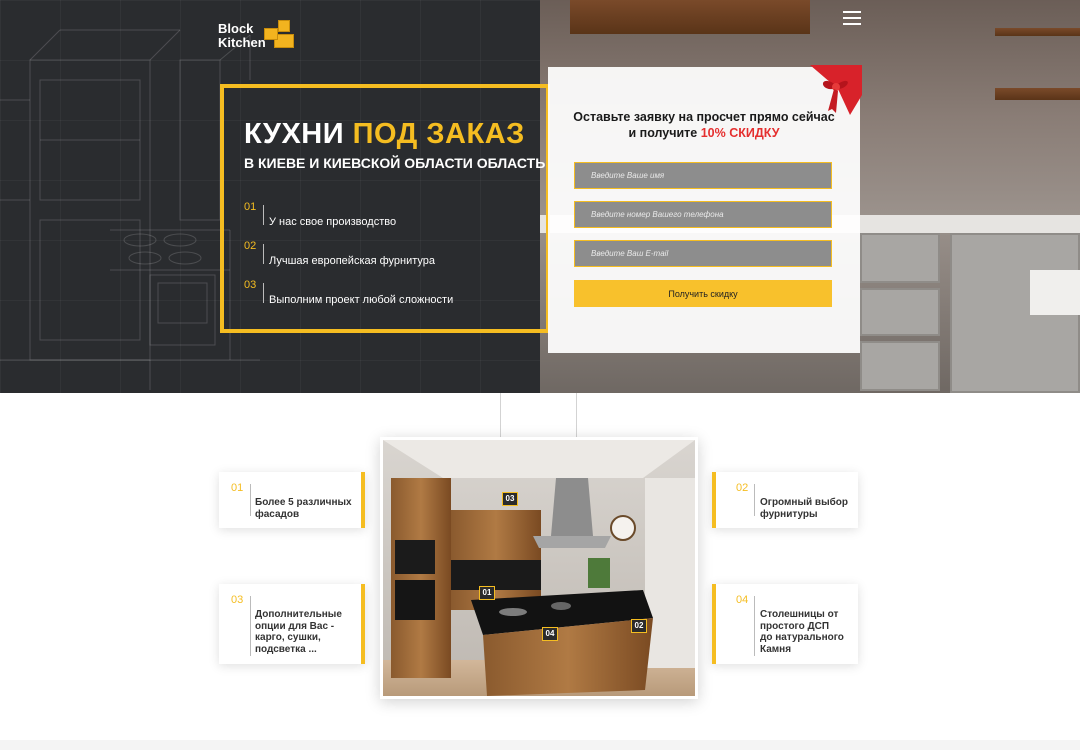 The image size is (1080, 750). Describe the element at coordinates (294, 134) in the screenshot. I see `hero-title-white: КУХНИ` at that location.